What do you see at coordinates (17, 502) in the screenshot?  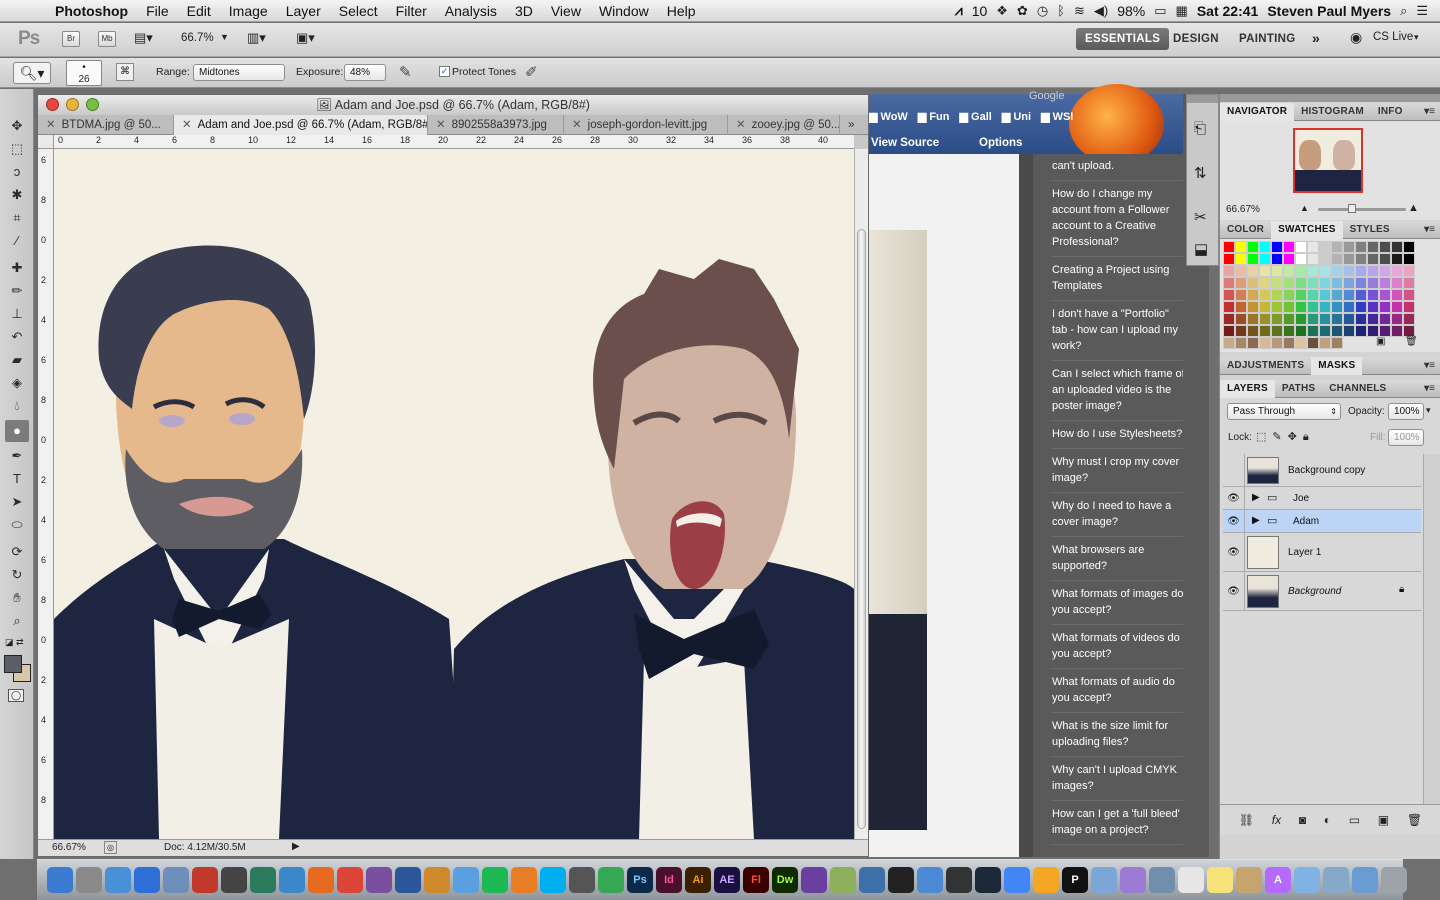 I see `path-selection-icon: ➤` at bounding box center [17, 502].